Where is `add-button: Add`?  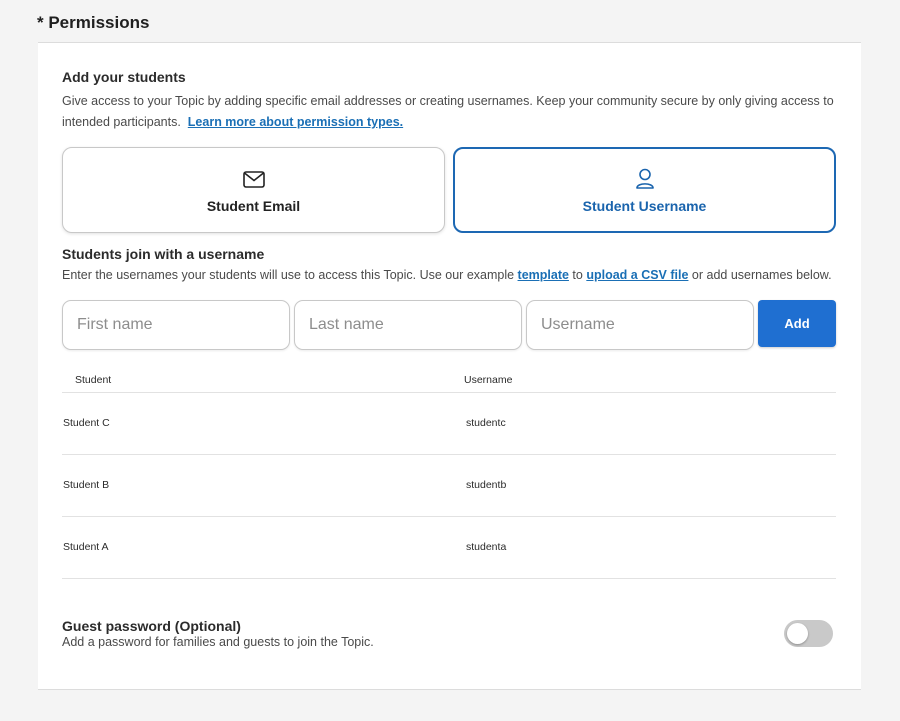 add-button: Add is located at coordinates (797, 323).